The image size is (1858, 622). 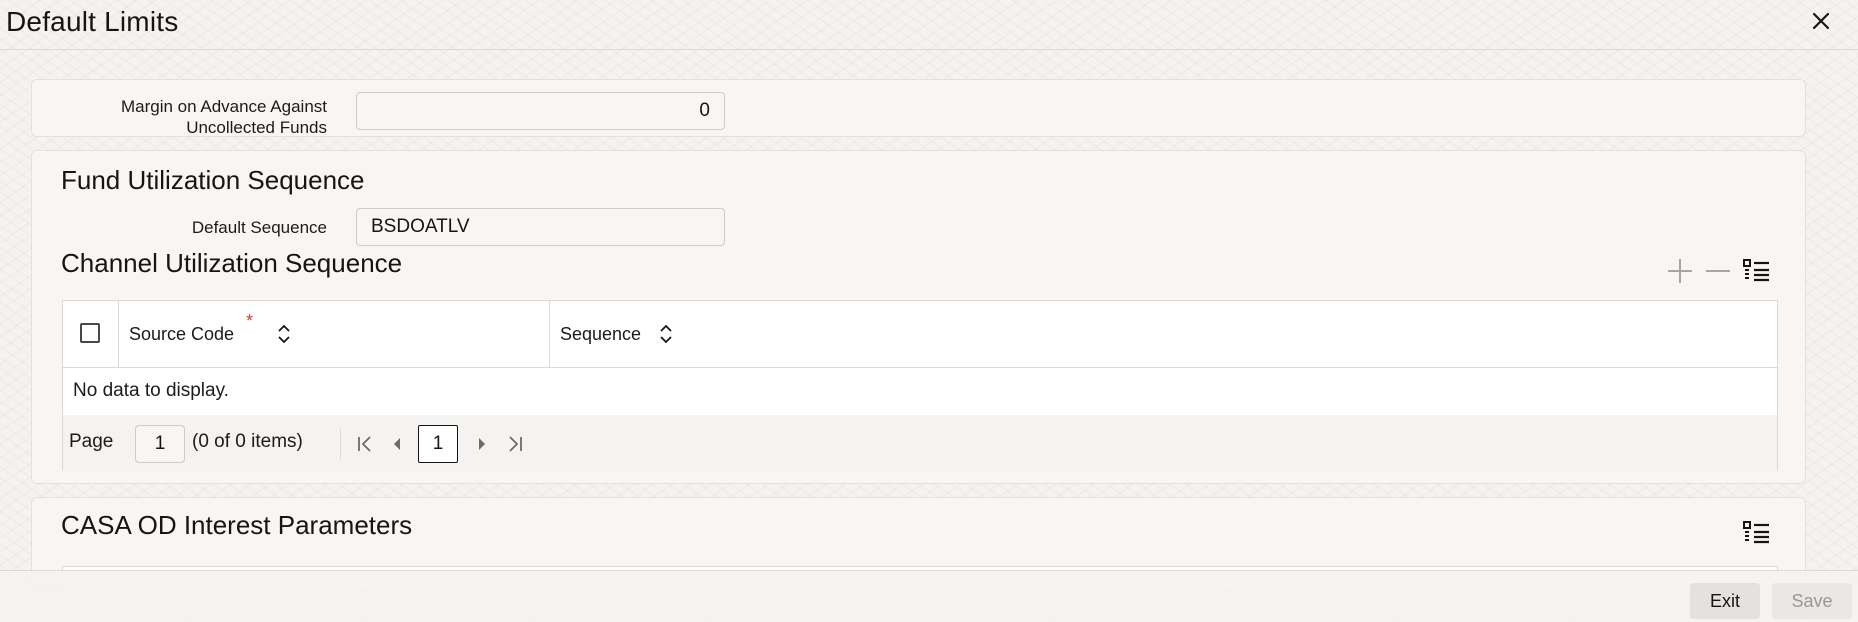 What do you see at coordinates (540, 111) in the screenshot?
I see `margin-input: 0` at bounding box center [540, 111].